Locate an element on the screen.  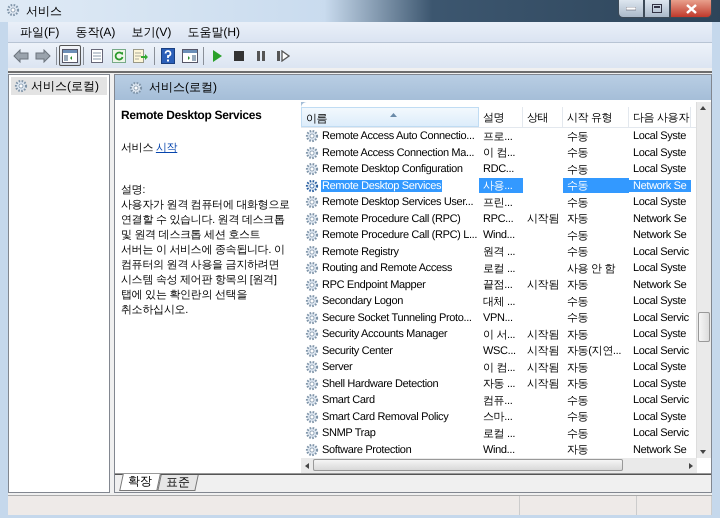
service-row: Remote Access Connection Ma... 이 컴... 수동 Local Syste is located at coordinates (498, 152).